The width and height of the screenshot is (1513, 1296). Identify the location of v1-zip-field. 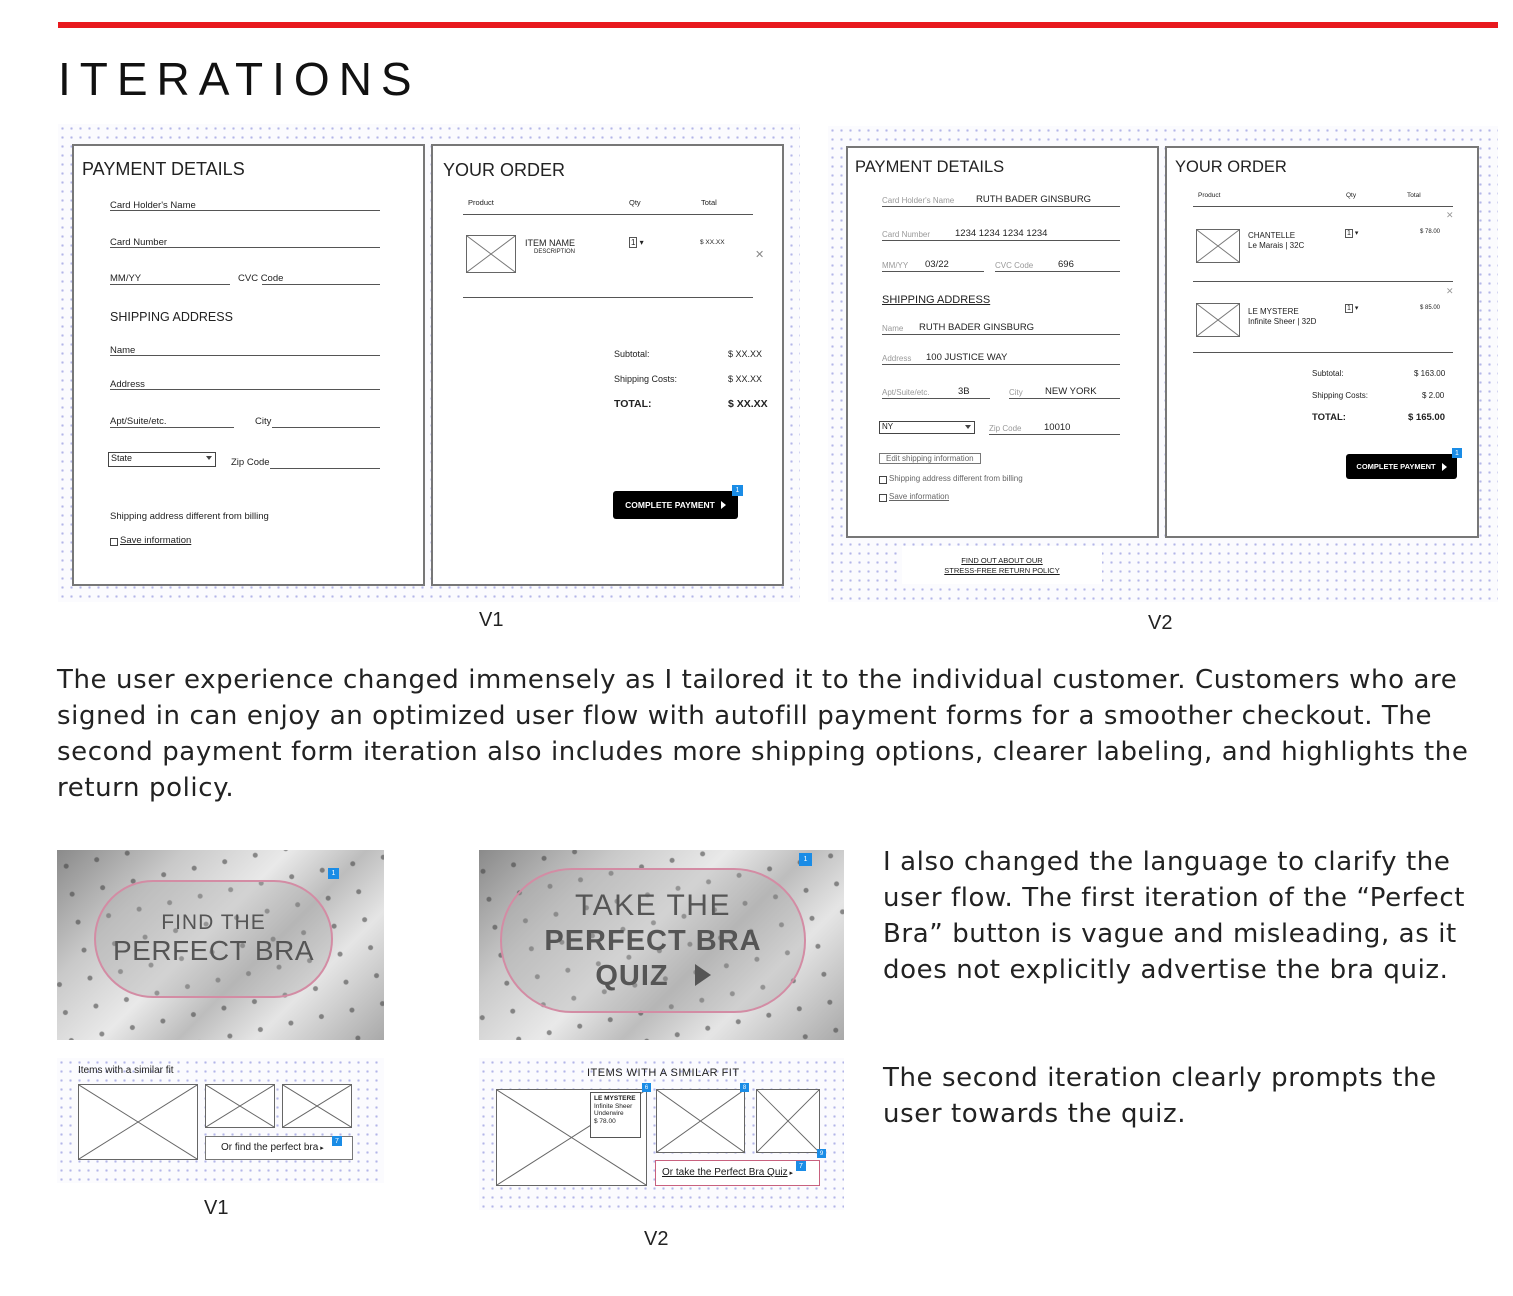
(325, 468).